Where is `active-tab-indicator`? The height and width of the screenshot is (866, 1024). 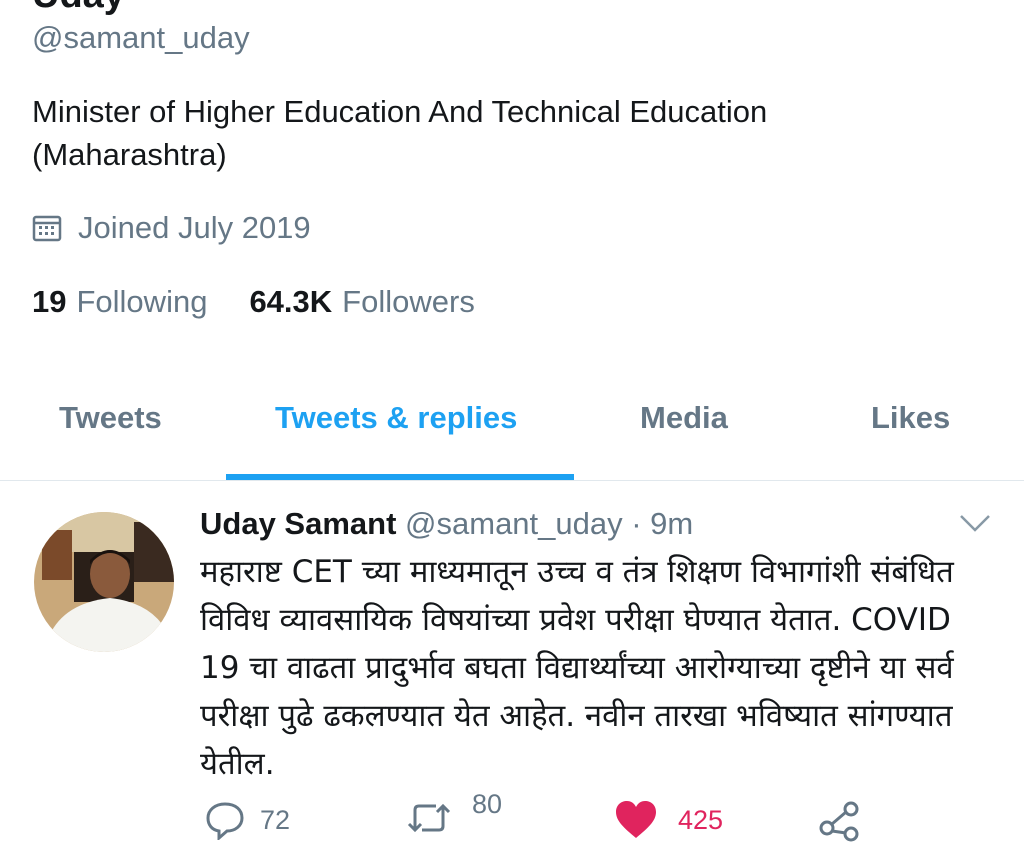 active-tab-indicator is located at coordinates (400, 477).